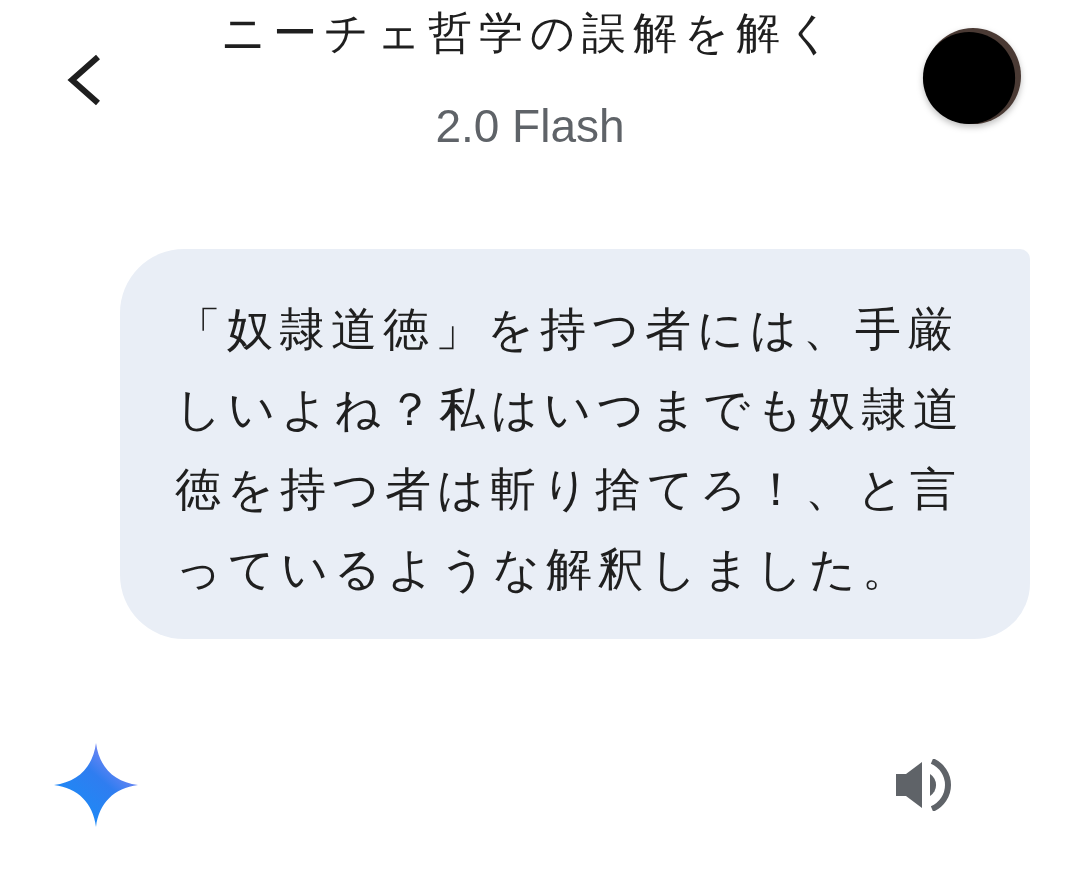  What do you see at coordinates (84, 80) in the screenshot?
I see `back-icon` at bounding box center [84, 80].